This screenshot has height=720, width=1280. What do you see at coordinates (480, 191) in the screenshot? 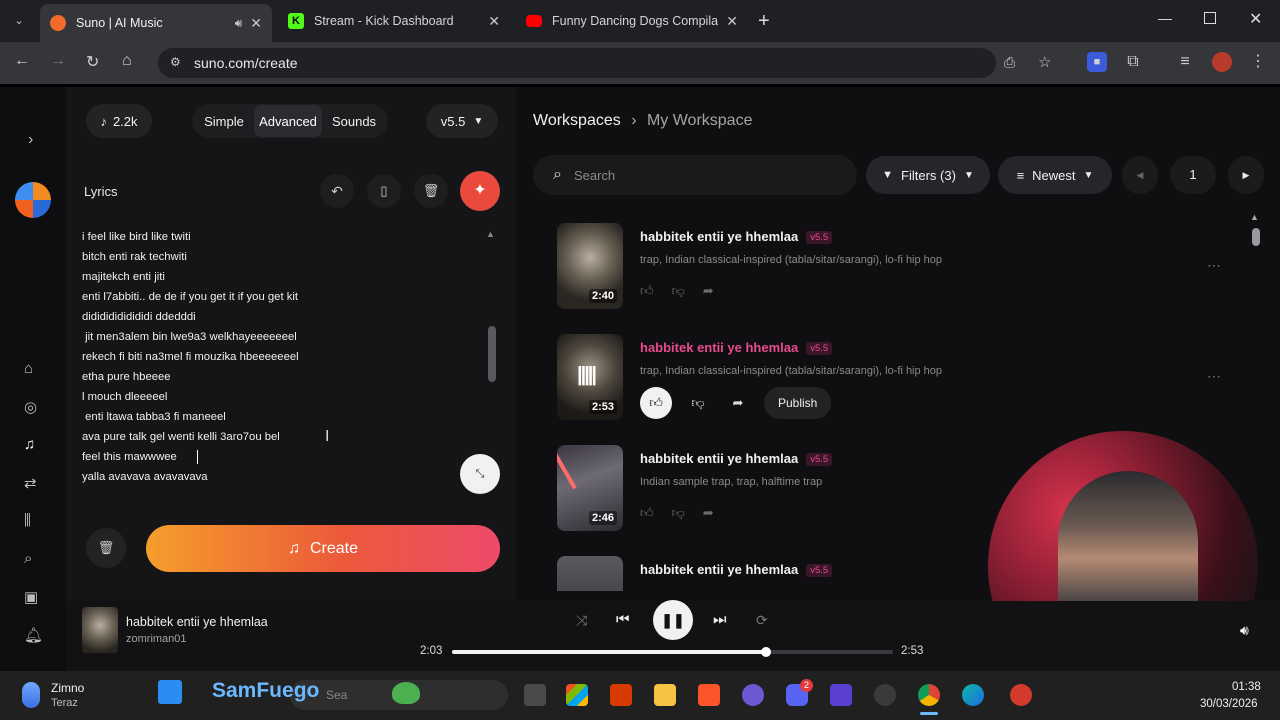
I see `magic-wand-icon: ✦` at bounding box center [480, 191].